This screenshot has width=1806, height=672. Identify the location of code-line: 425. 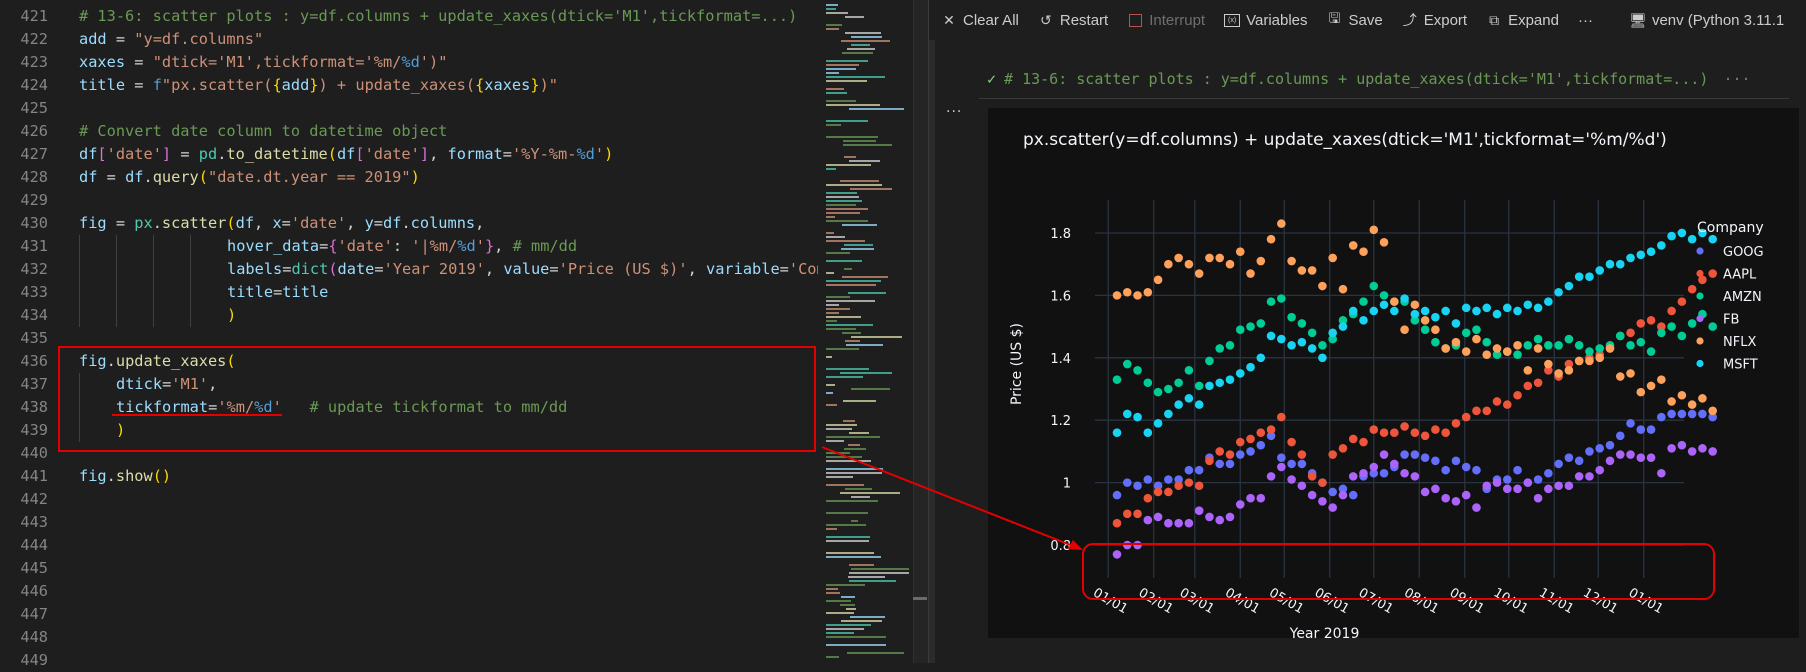
(409, 108).